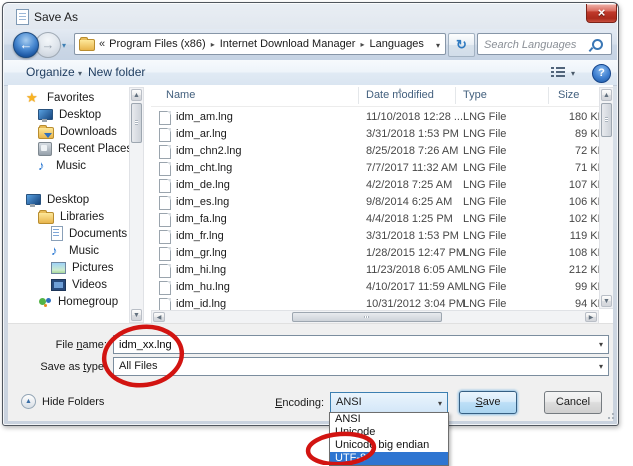 The width and height of the screenshot is (633, 466). I want to click on encoding-label: Encoding:, so click(299, 403).